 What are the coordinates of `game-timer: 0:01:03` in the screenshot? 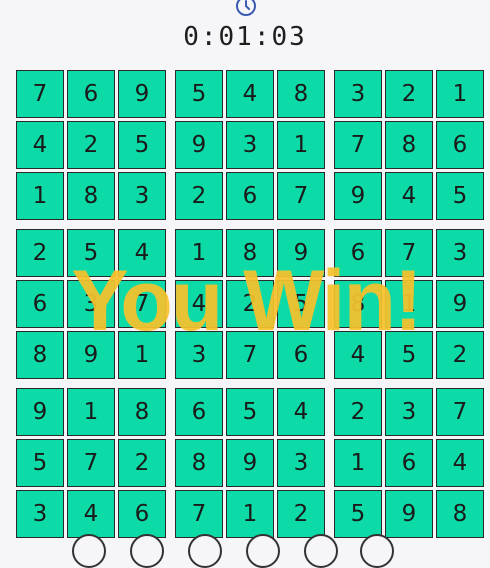 It's located at (245, 37).